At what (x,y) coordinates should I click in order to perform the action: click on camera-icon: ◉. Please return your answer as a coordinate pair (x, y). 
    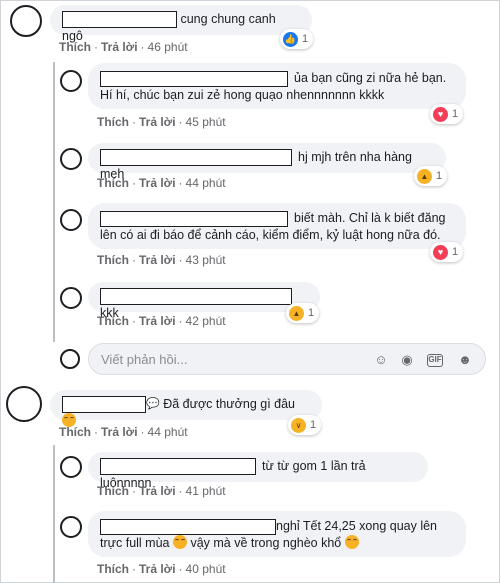
    Looking at the image, I should click on (407, 360).